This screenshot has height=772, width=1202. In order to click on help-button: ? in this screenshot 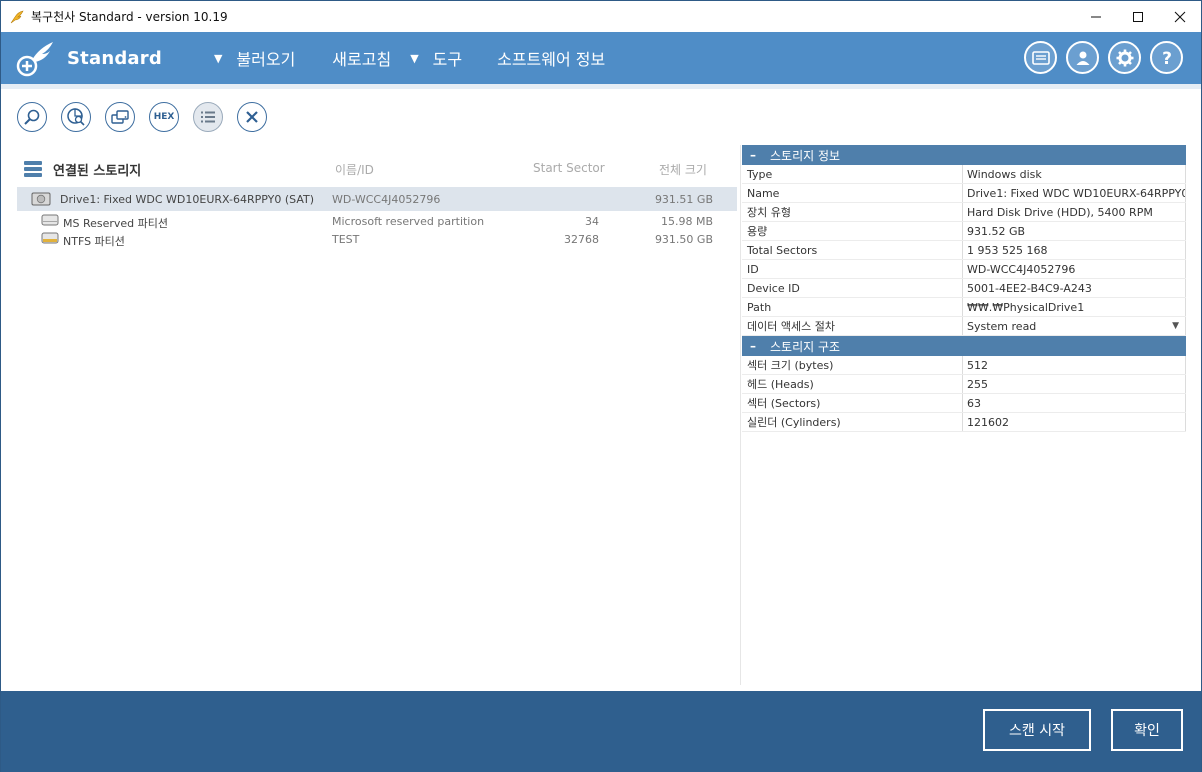, I will do `click(1166, 57)`.